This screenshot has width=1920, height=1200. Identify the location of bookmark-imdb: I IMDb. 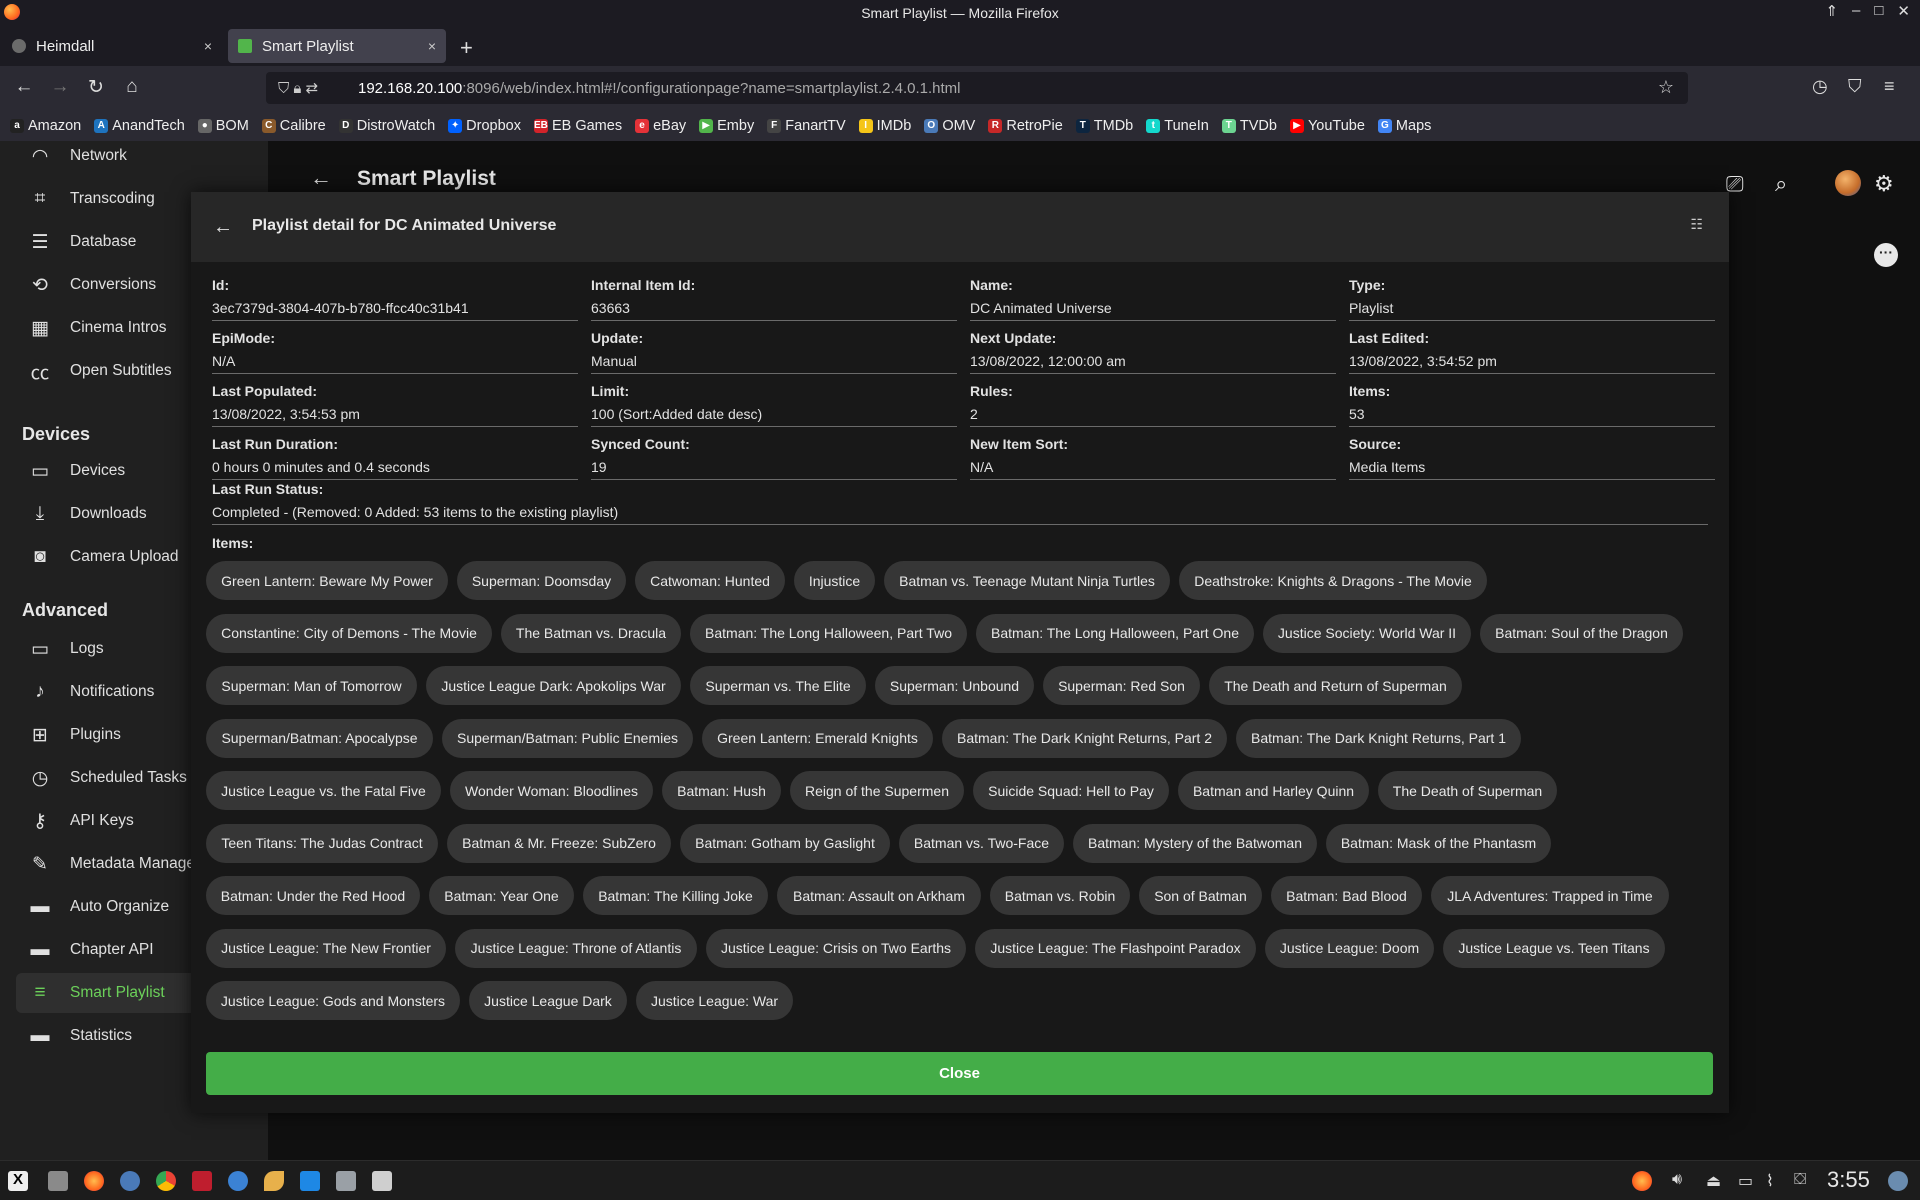
(884, 126).